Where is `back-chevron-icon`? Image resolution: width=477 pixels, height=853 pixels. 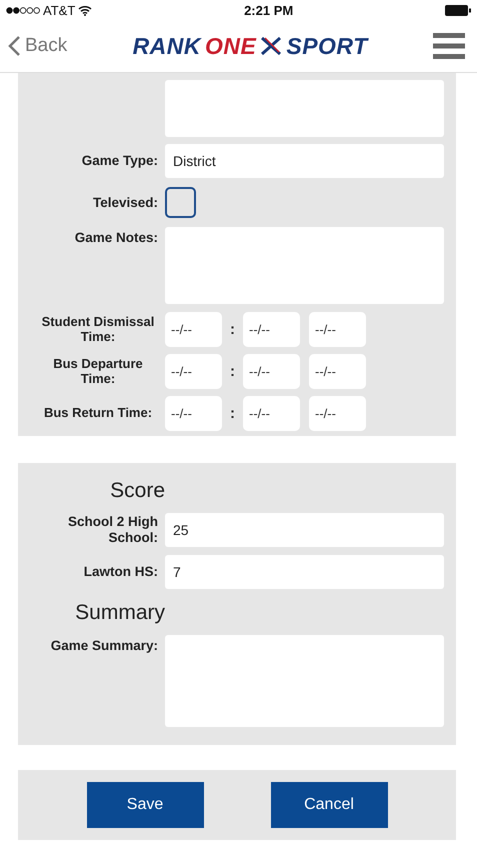 back-chevron-icon is located at coordinates (14, 46).